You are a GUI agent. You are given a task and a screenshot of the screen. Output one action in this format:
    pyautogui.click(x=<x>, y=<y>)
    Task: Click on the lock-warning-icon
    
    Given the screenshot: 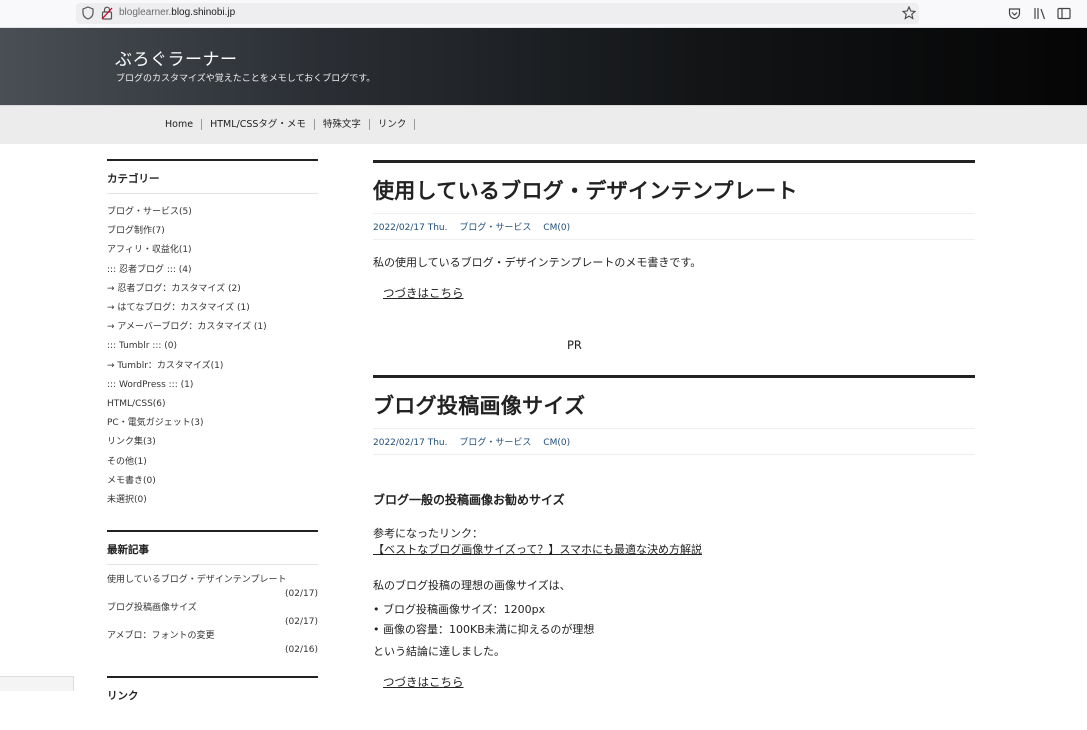 What is the action you would take?
    pyautogui.click(x=107, y=13)
    